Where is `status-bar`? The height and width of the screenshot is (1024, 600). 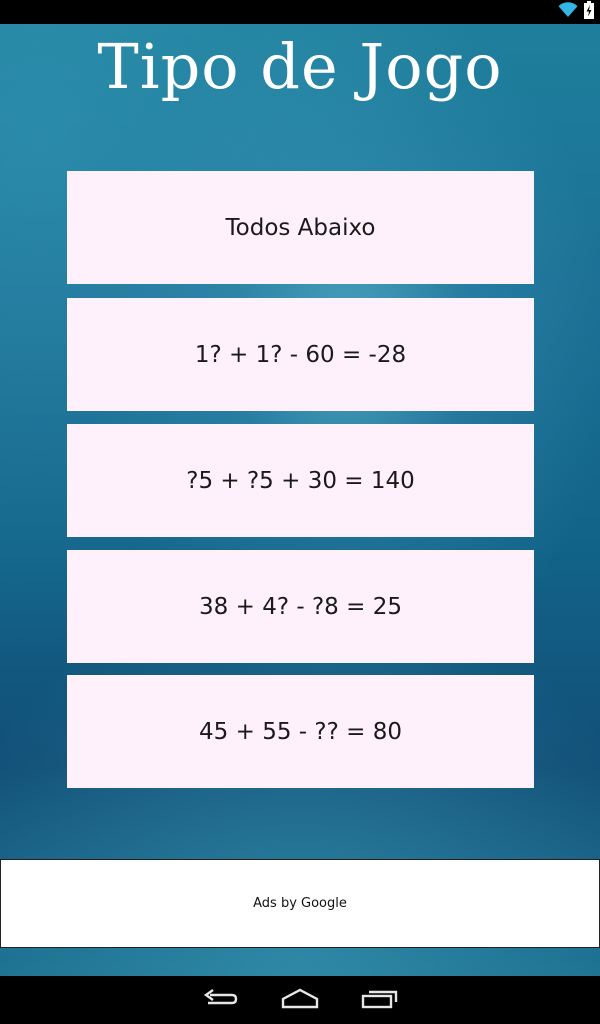 status-bar is located at coordinates (300, 12).